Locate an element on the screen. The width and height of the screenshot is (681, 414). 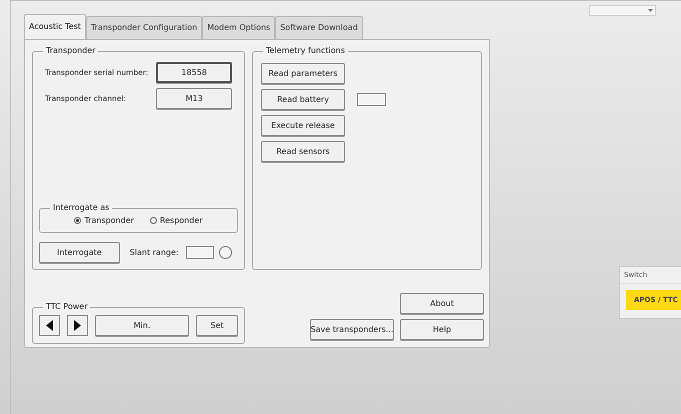
right-triangle-icon is located at coordinates (77, 325).